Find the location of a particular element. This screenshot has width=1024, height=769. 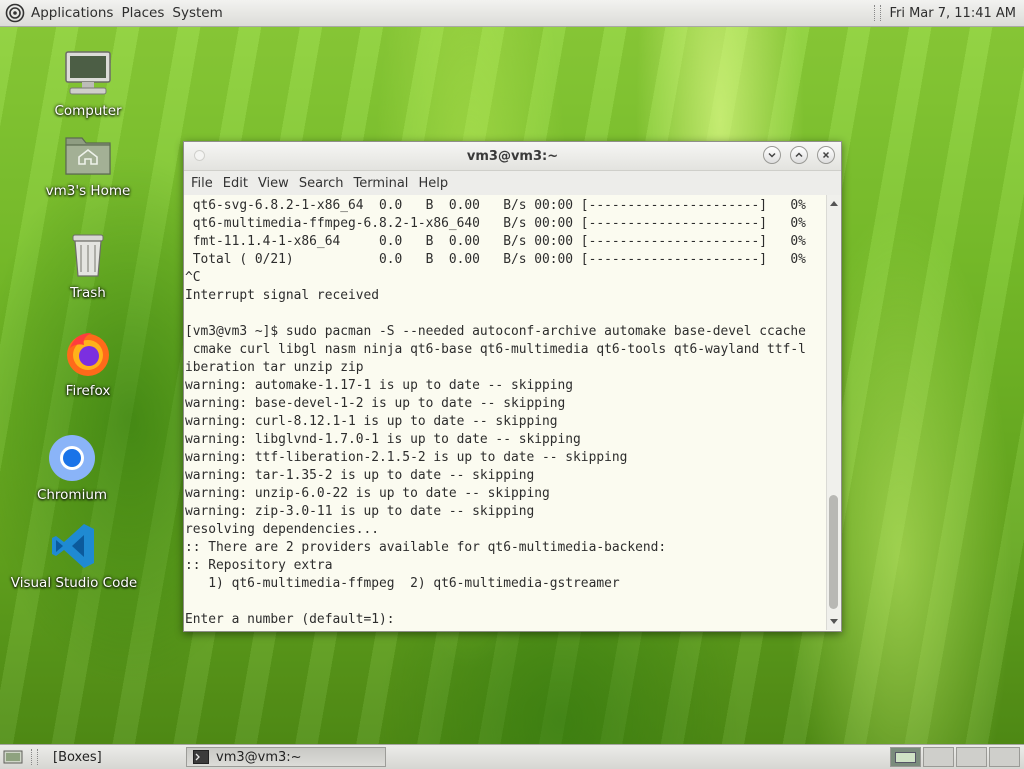

terminal-titlebar: vm3@vm3:~ is located at coordinates (512, 156).